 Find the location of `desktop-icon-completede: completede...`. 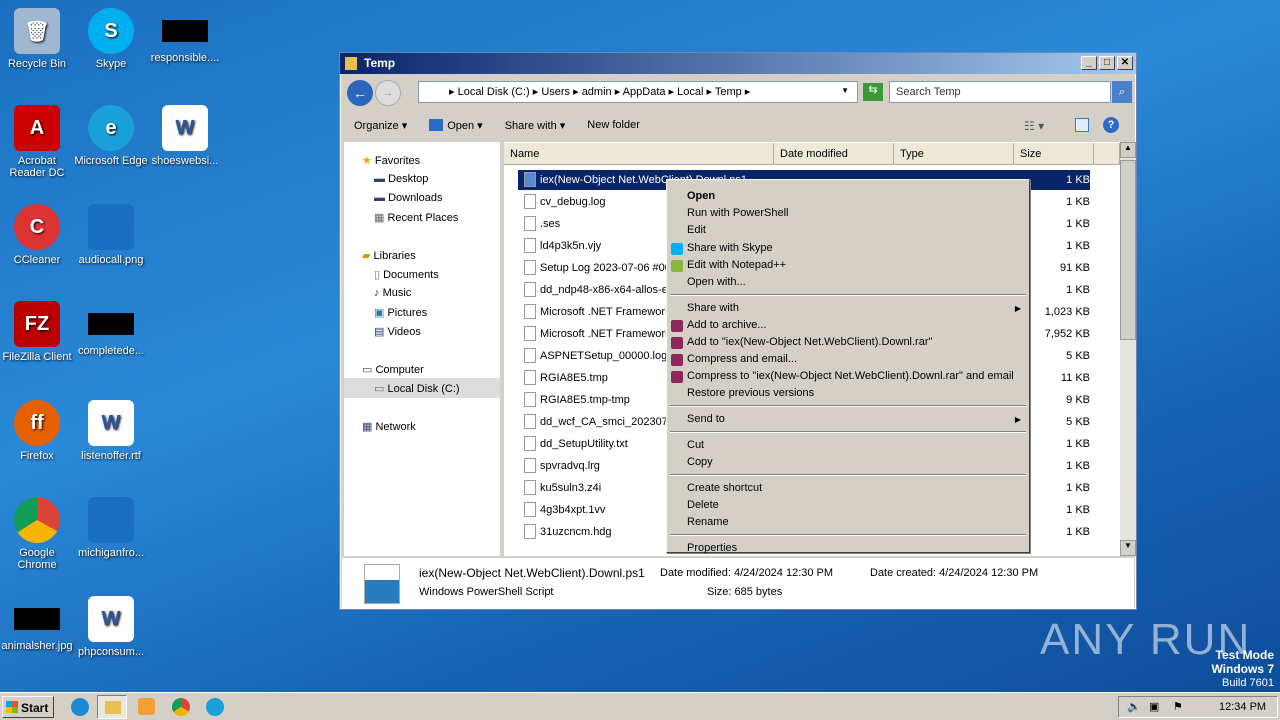

desktop-icon-completede: completede... is located at coordinates (111, 329).